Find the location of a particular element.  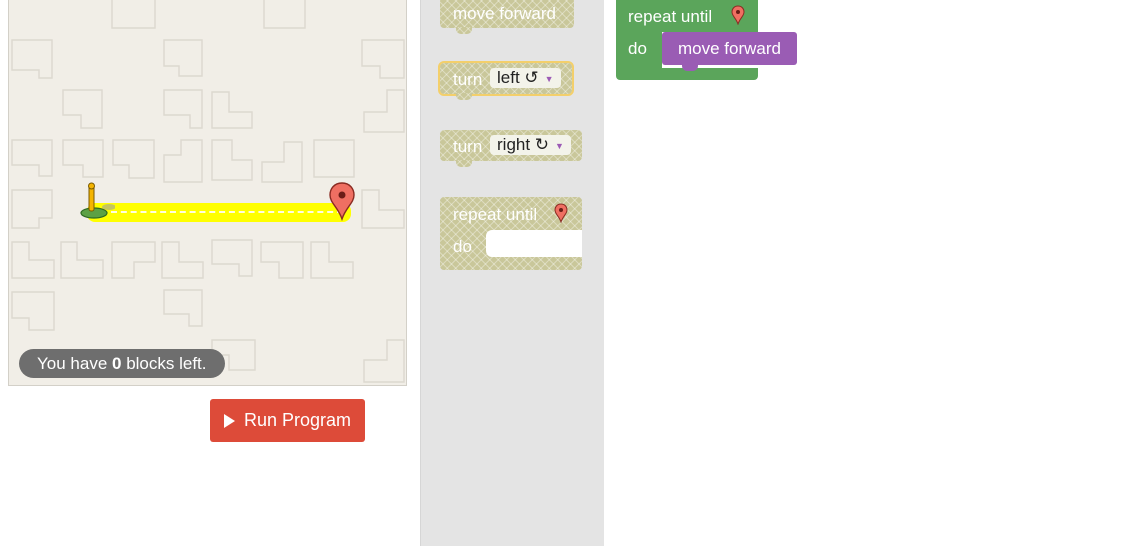

run-program-button: Run Program is located at coordinates (287, 420).